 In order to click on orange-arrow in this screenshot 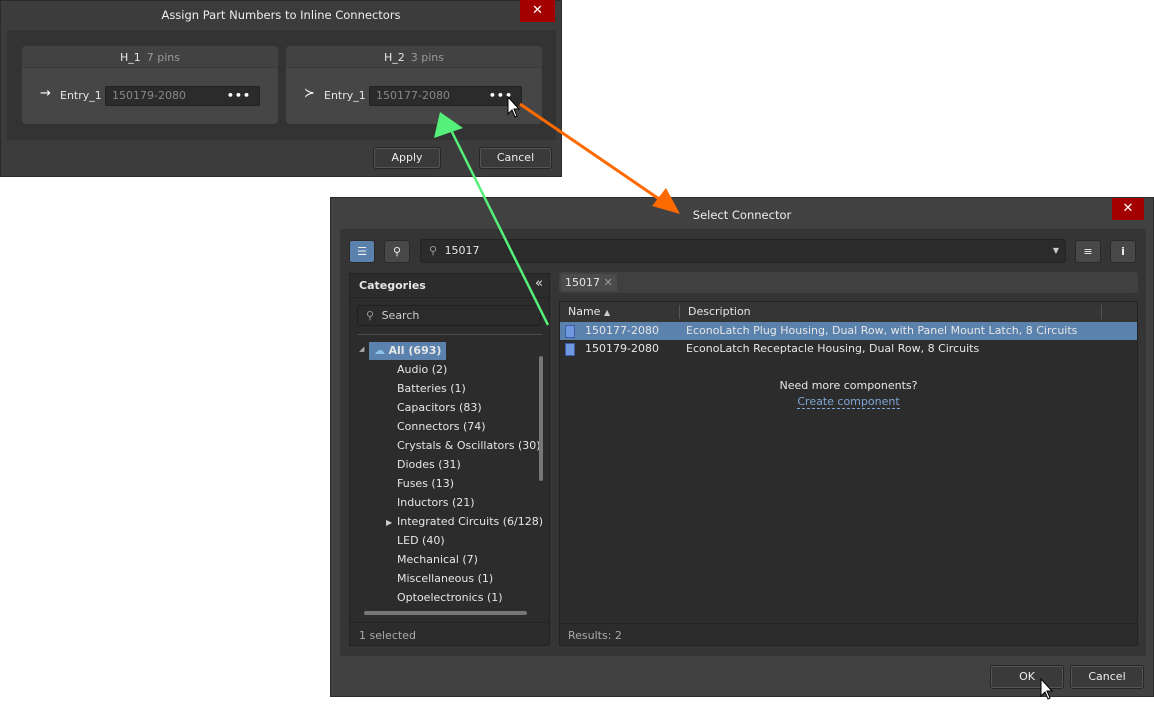, I will do `click(592, 153)`.